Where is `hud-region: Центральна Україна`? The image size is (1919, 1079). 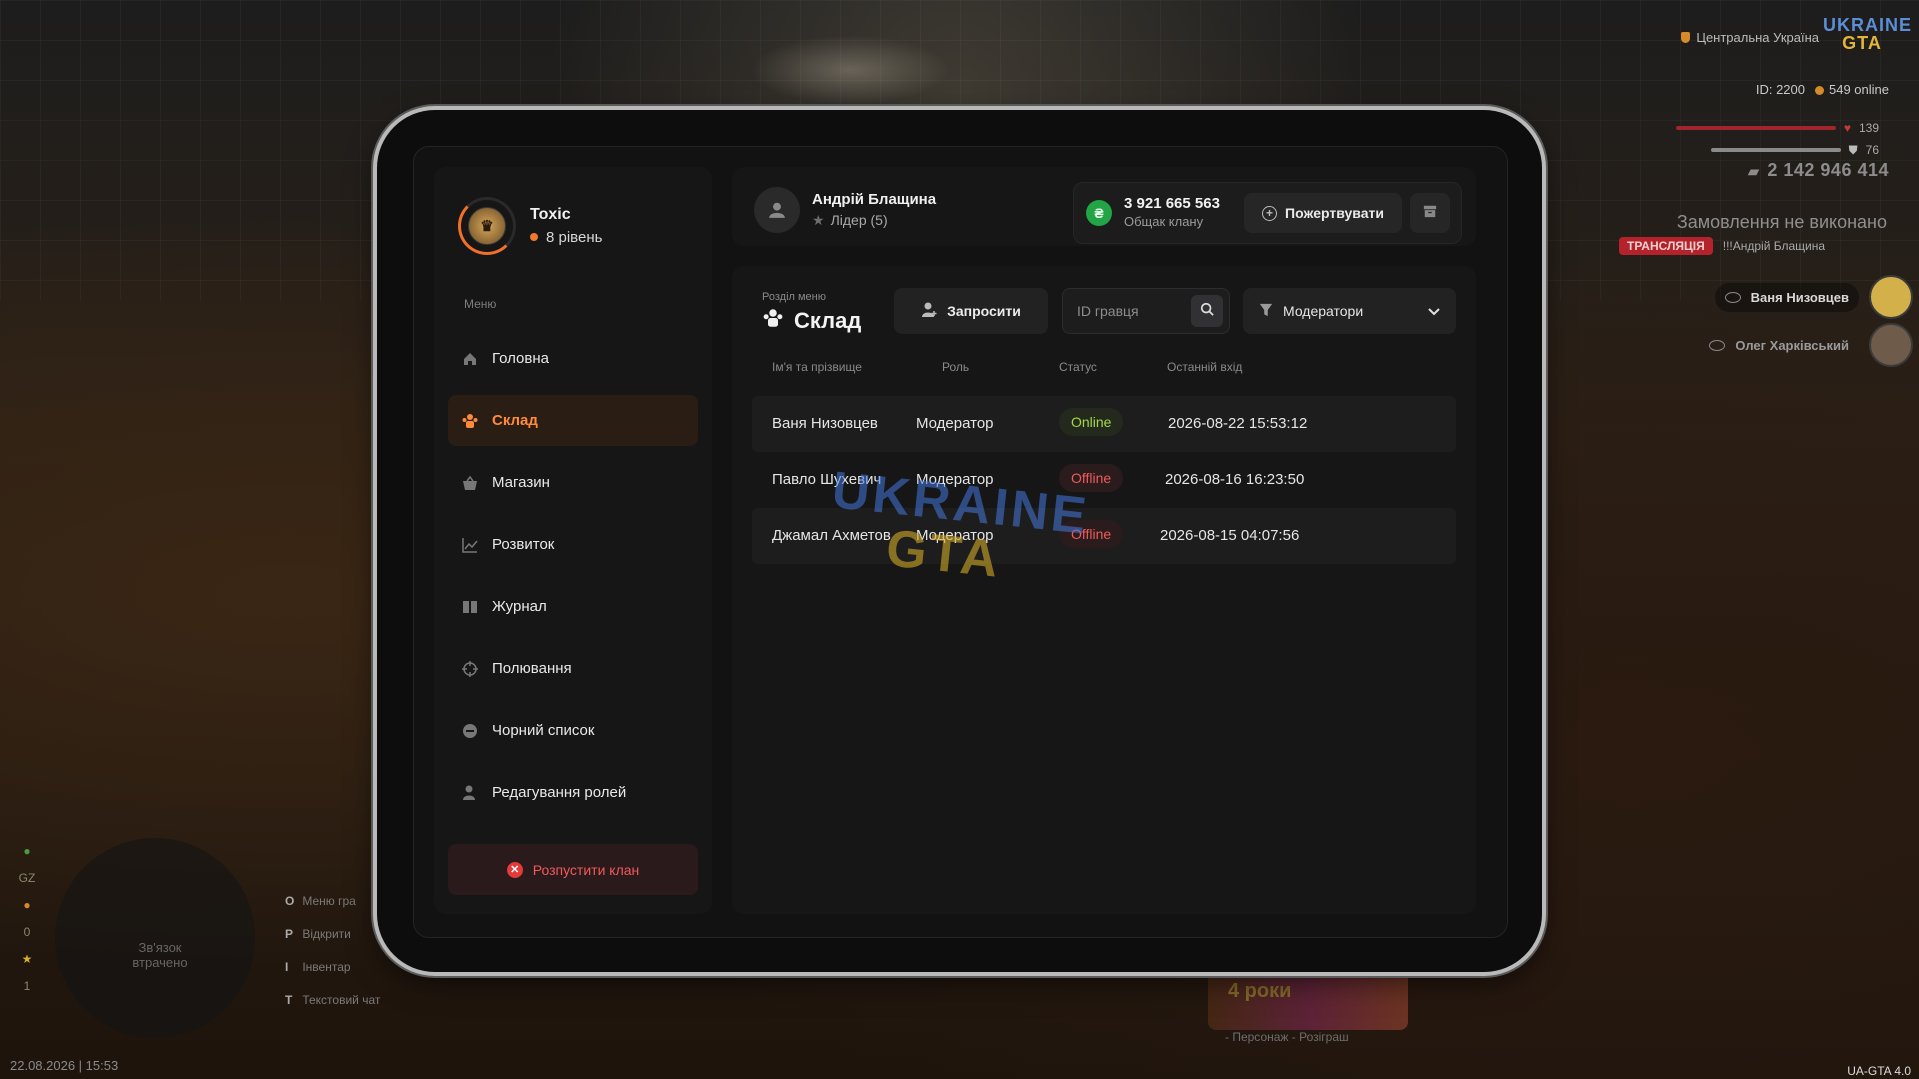 hud-region: Центральна Україна is located at coordinates (1750, 37).